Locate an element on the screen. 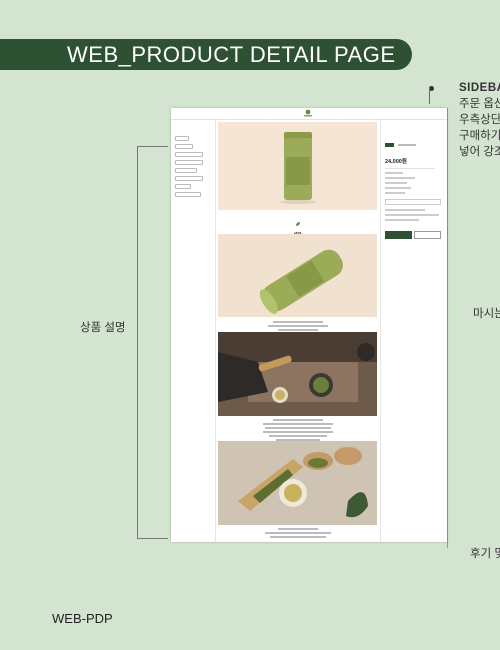 The height and width of the screenshot is (650, 500). right-bracket is located at coordinates (447, 328).